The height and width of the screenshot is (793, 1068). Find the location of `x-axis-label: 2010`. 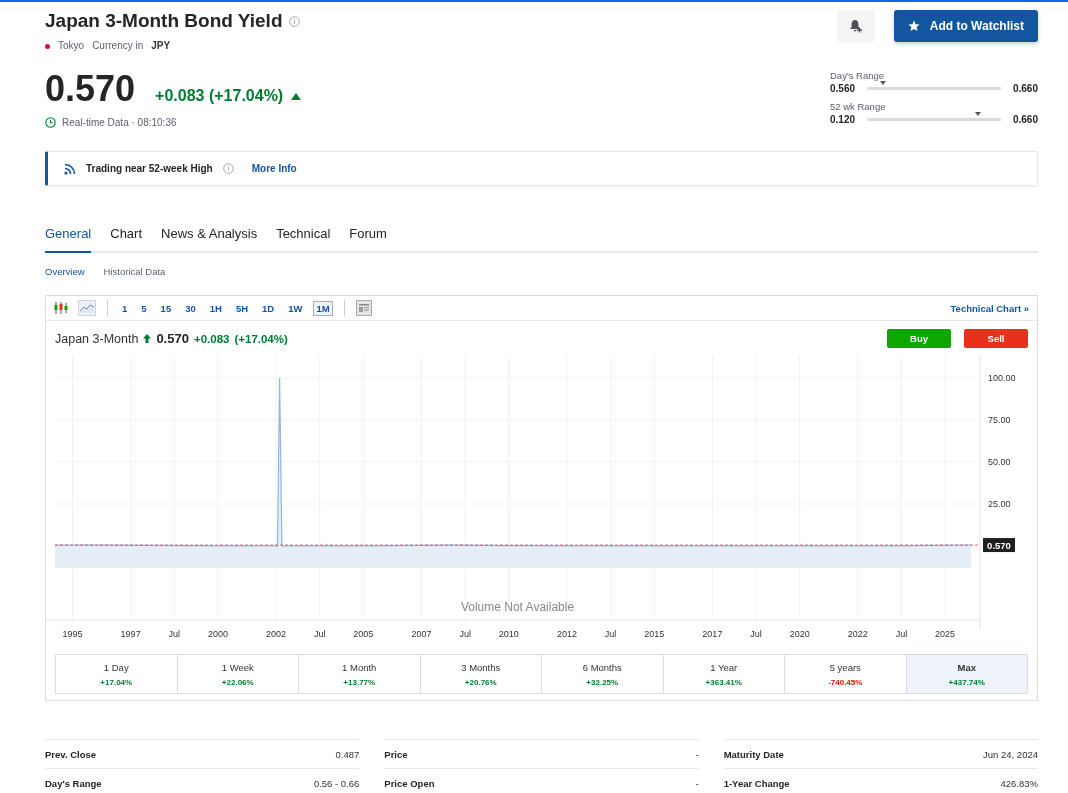

x-axis-label: 2010 is located at coordinates (508, 634).